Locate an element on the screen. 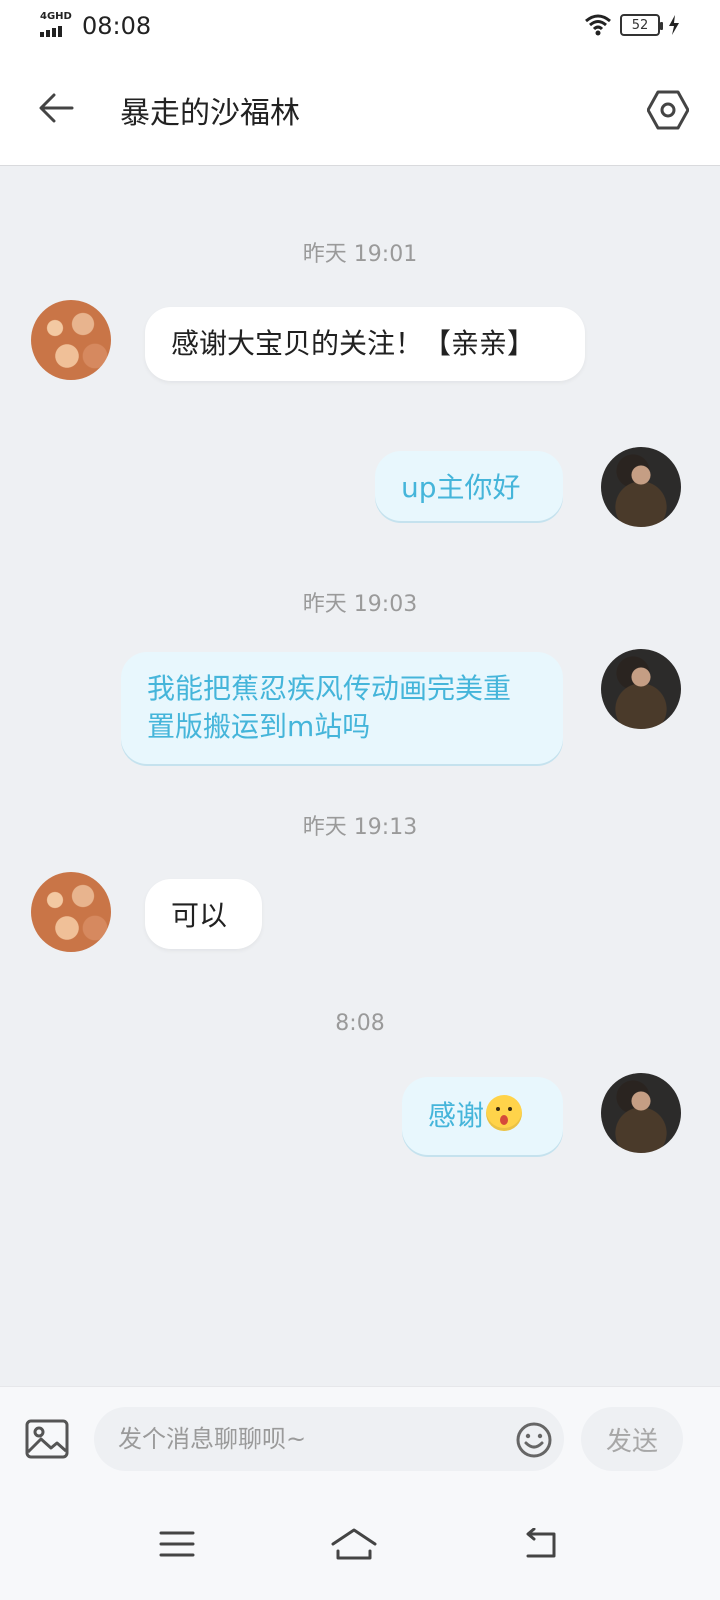  arrow-left-icon is located at coordinates (56, 108).